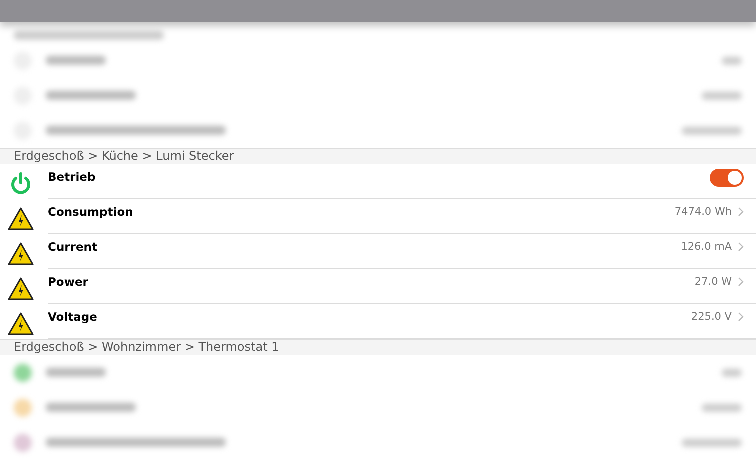 Image resolution: width=756 pixels, height=464 pixels. Describe the element at coordinates (713, 282) in the screenshot. I see `value-text: 27.0 W` at that location.